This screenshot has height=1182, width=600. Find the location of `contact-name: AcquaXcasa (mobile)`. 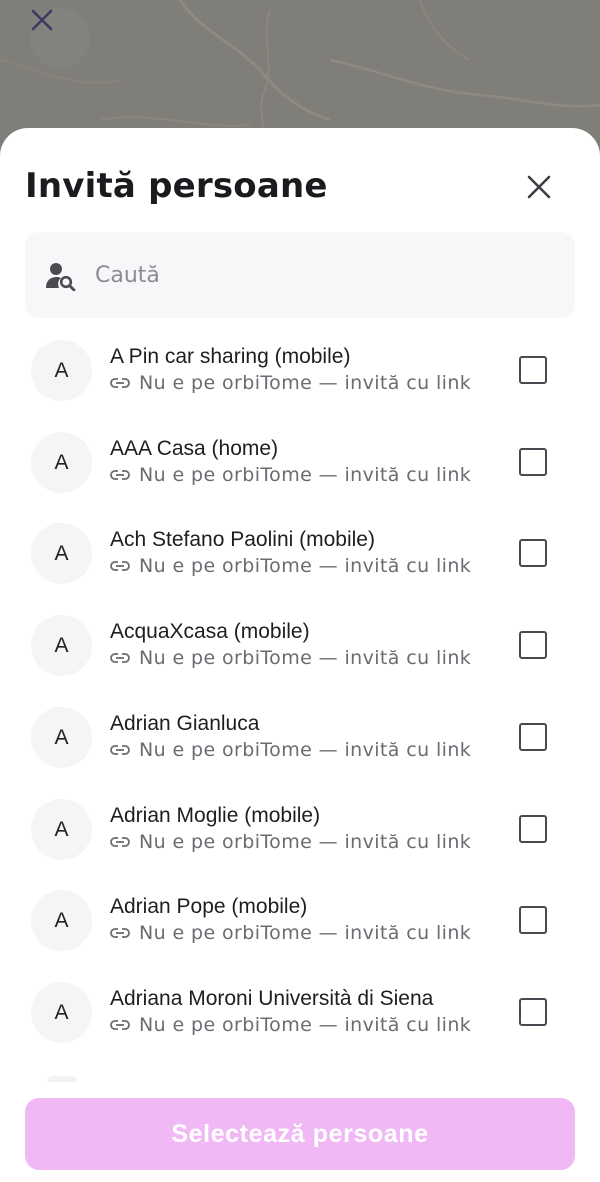

contact-name: AcquaXcasa (mobile) is located at coordinates (210, 631).